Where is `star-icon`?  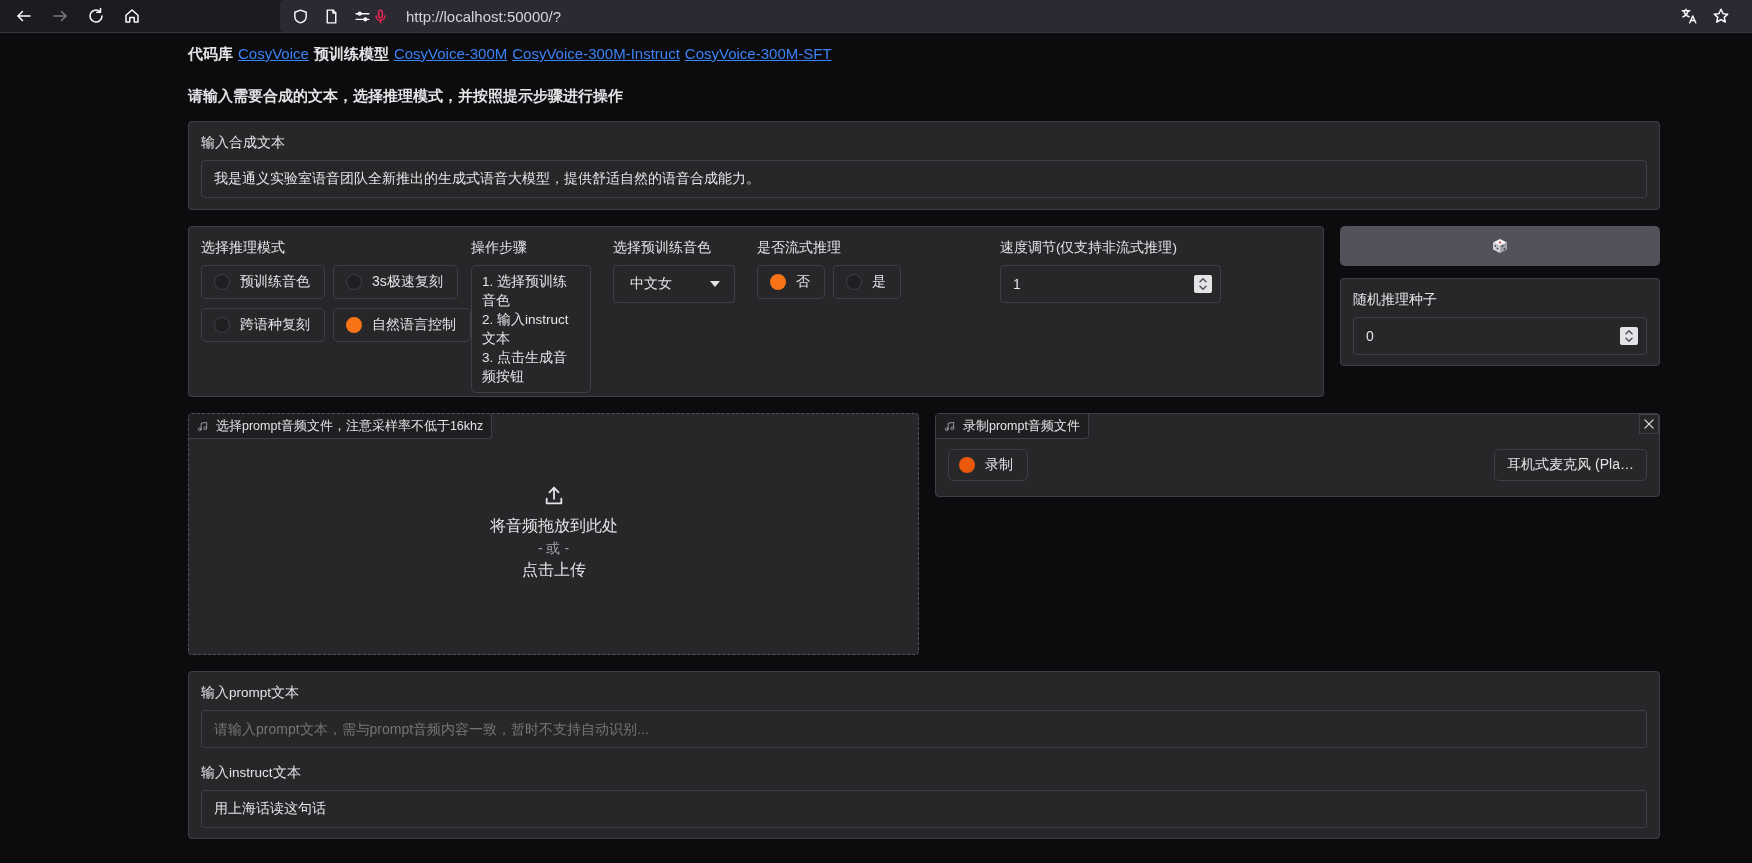
star-icon is located at coordinates (1721, 16).